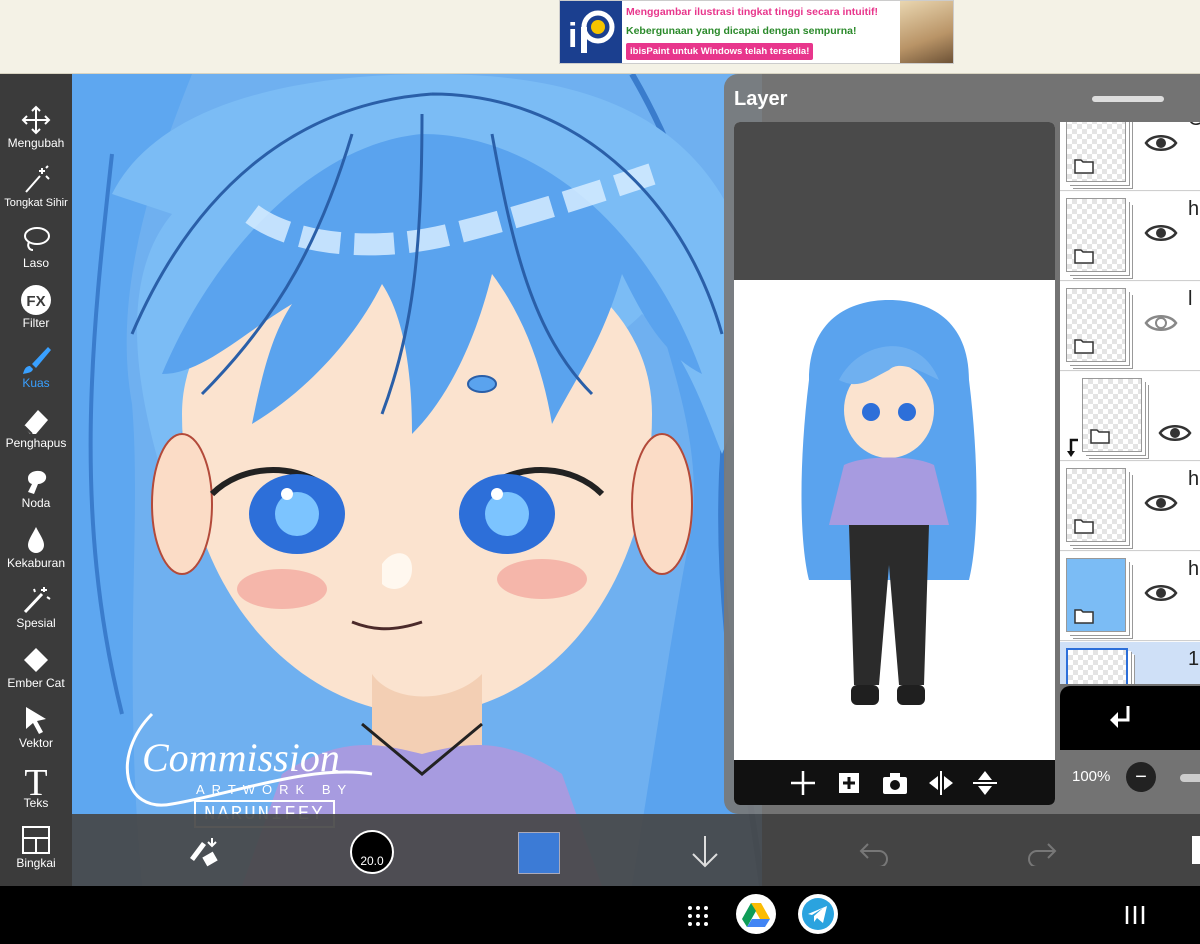  Describe the element at coordinates (36, 840) in the screenshot. I see `frame-icon` at that location.